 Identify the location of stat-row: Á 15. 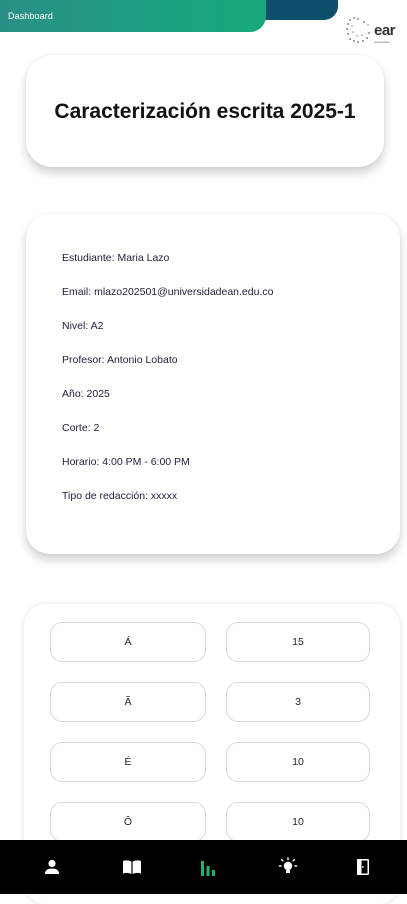
(210, 642).